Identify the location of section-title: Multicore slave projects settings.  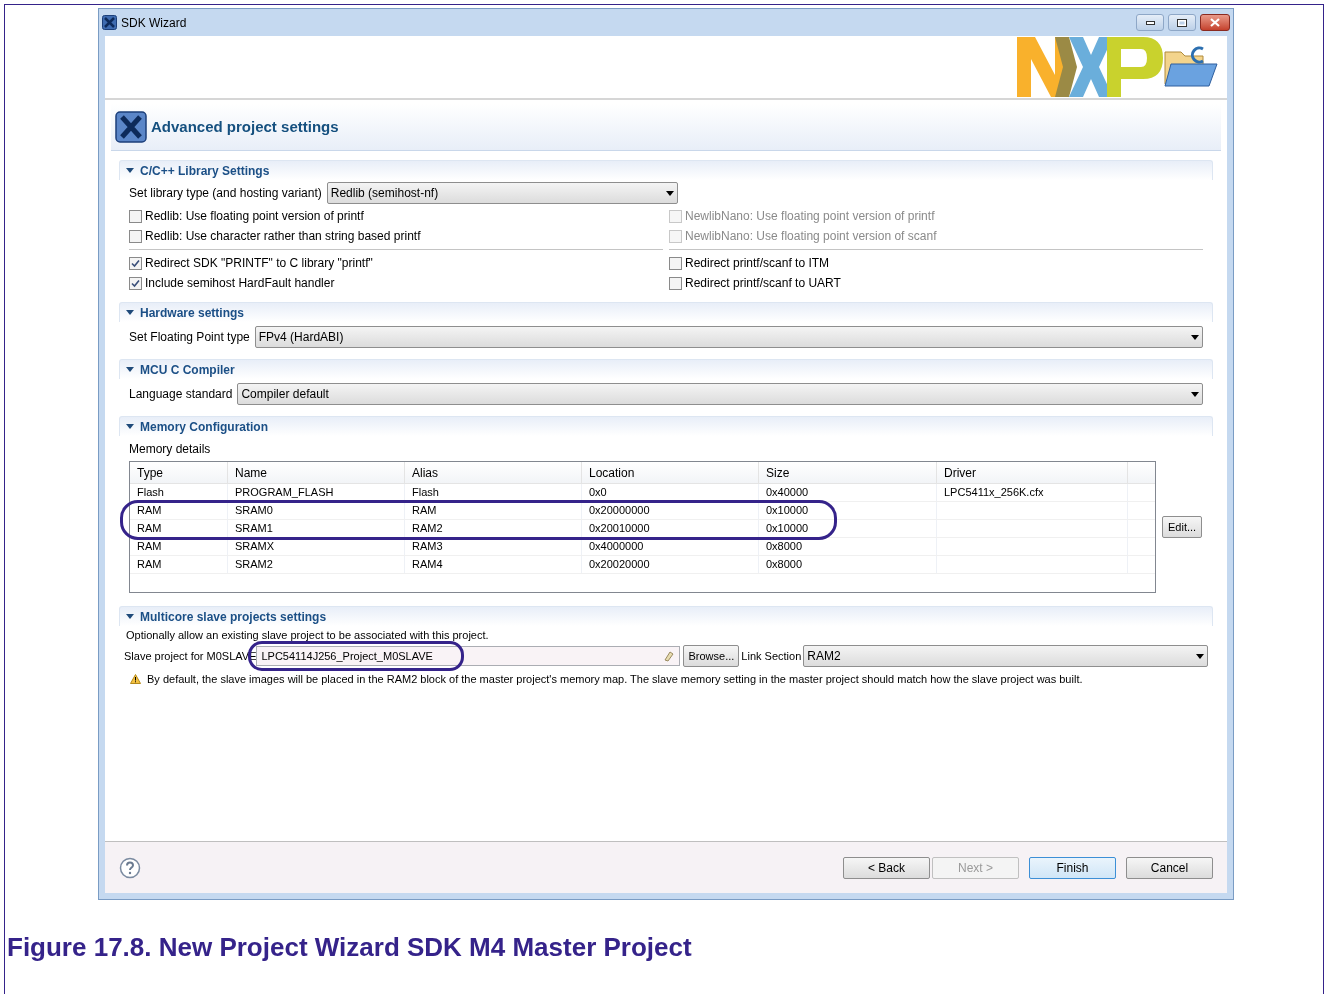
(233, 617).